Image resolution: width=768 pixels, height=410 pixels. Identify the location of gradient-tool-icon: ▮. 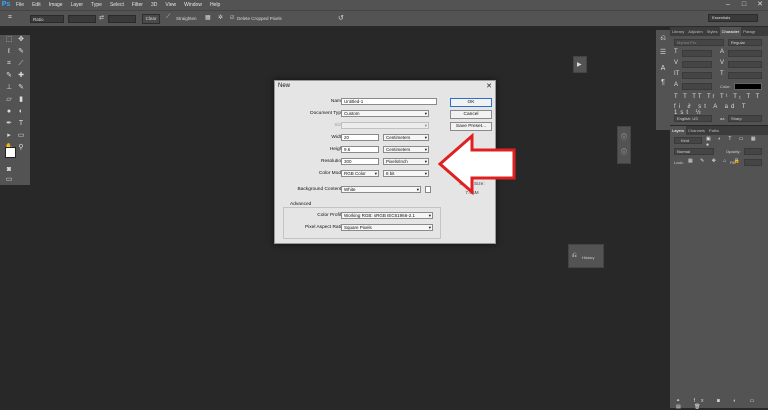
(21, 100).